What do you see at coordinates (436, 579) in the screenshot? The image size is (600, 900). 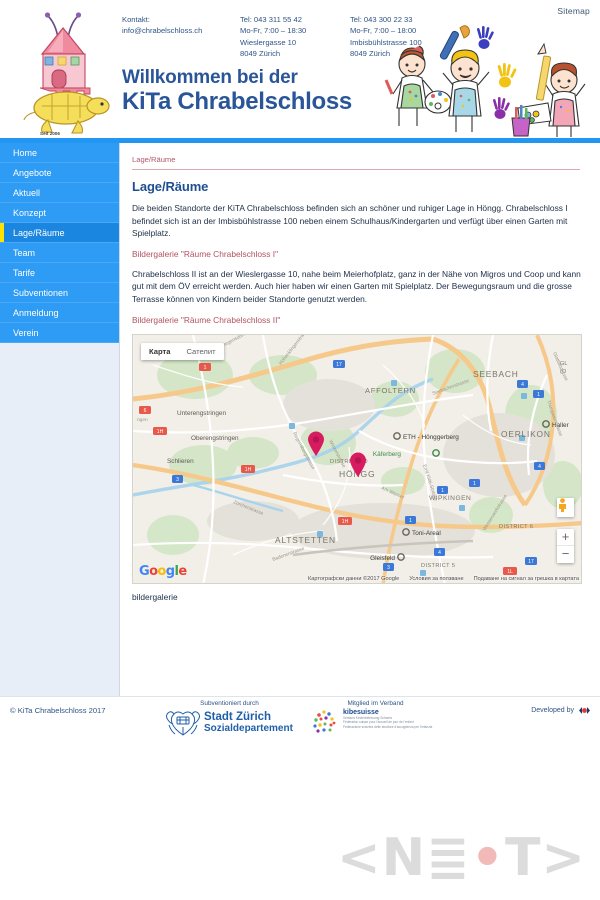 I see `map-terms-link: Условия за ползване` at bounding box center [436, 579].